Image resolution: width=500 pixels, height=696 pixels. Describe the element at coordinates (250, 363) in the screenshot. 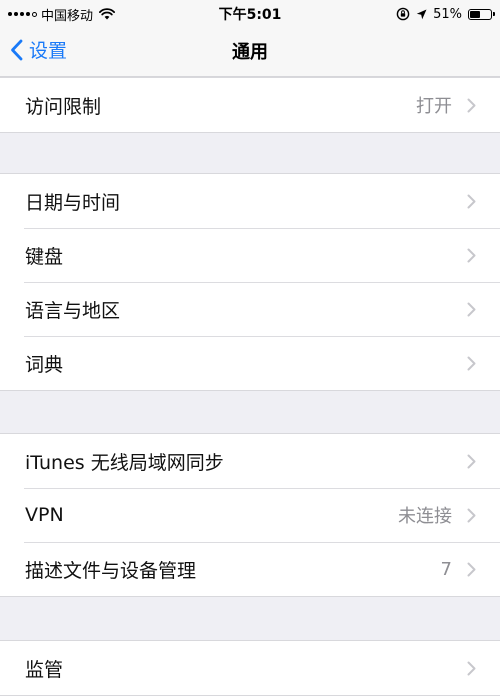

I see `cell-dictionary: 词典` at that location.